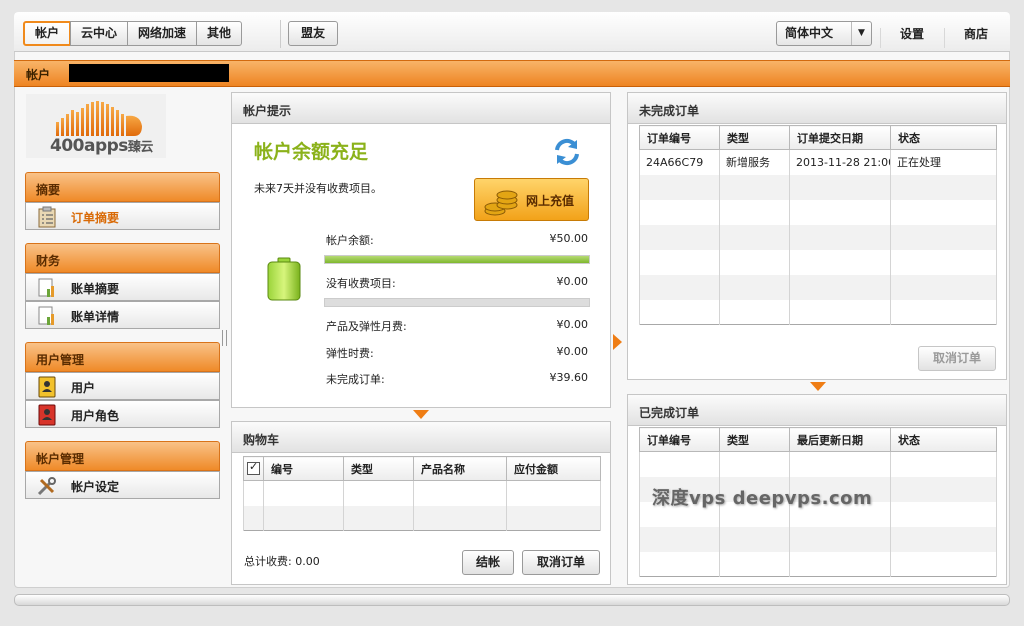 This screenshot has width=1024, height=626. Describe the element at coordinates (38, 75) in the screenshot. I see `account-bar-label: 帐户` at that location.